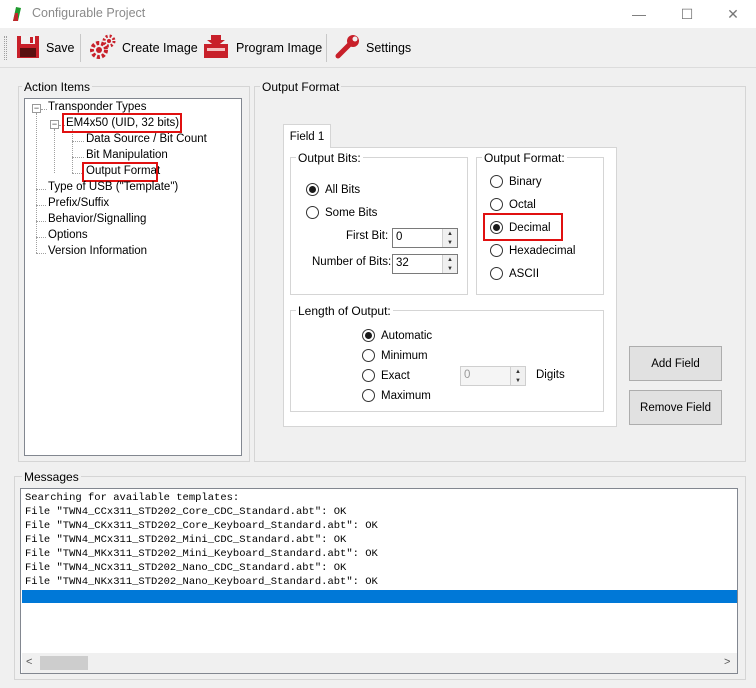 The height and width of the screenshot is (688, 756). I want to click on radio-automatic: Automatic, so click(397, 335).